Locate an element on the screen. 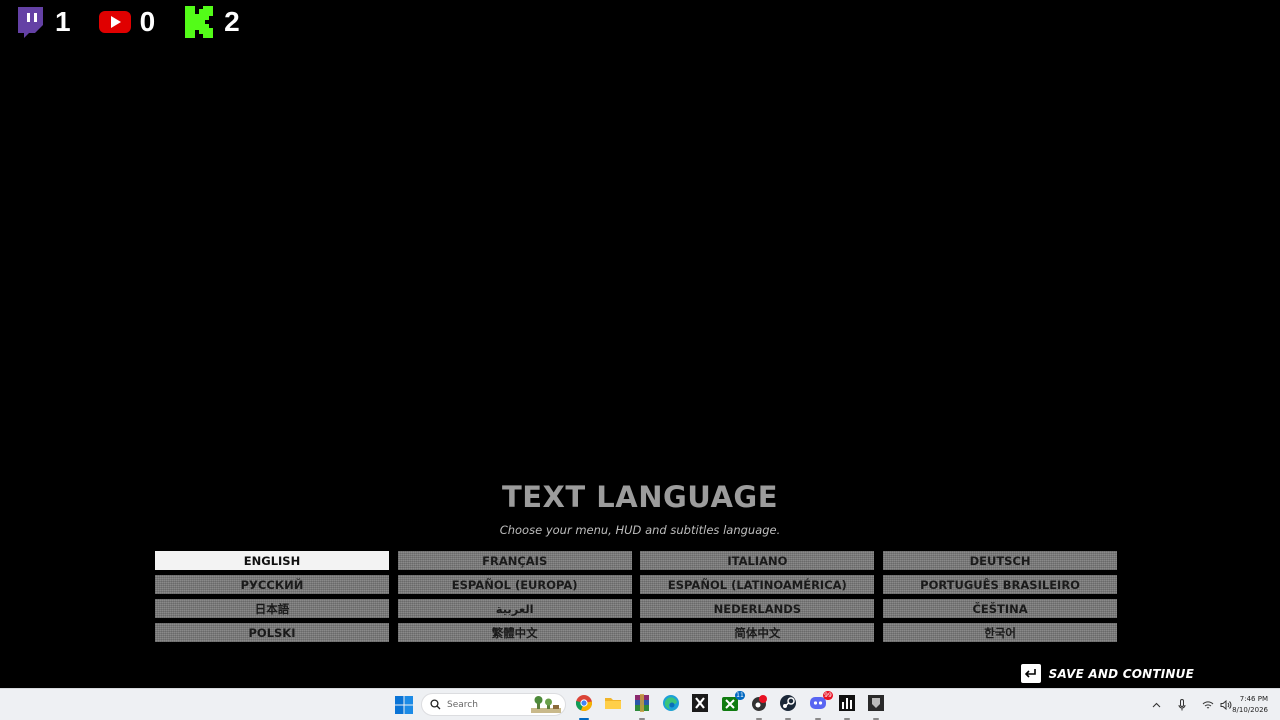 The width and height of the screenshot is (1280, 720). youtube-counter: 0 is located at coordinates (127, 22).